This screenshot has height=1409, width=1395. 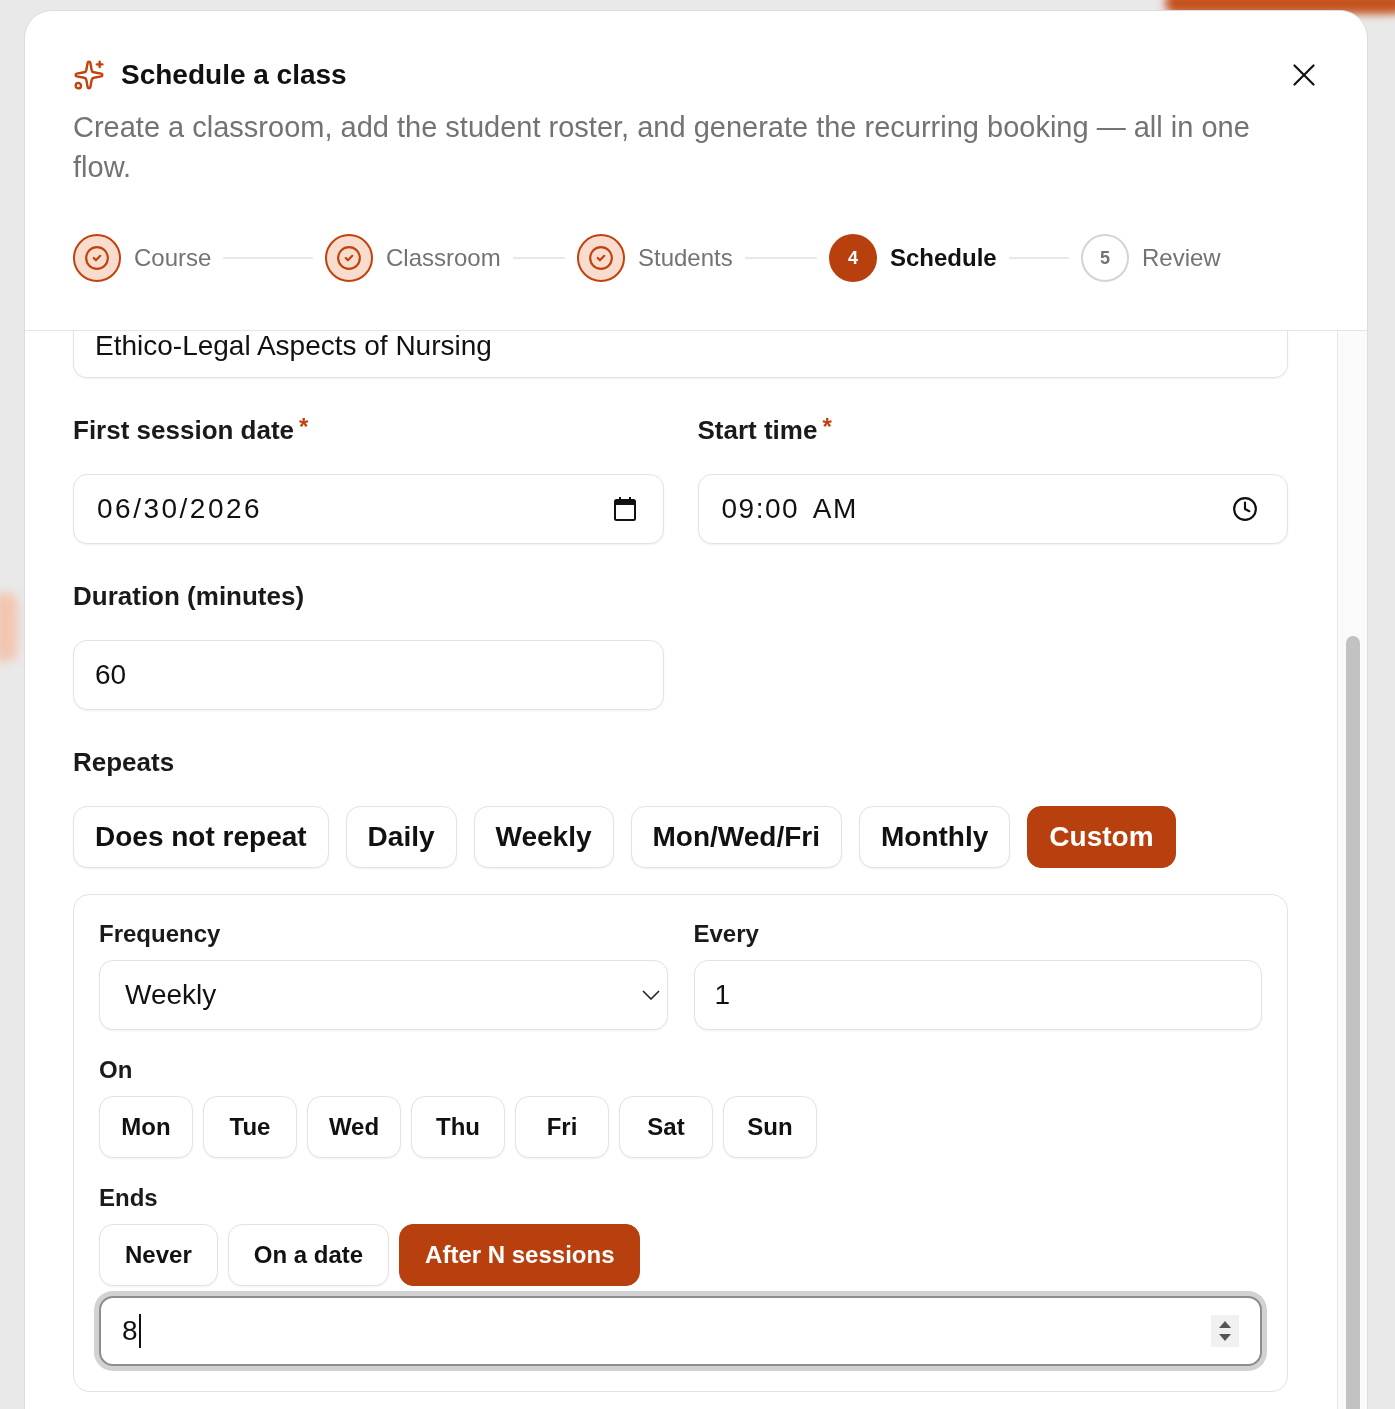 What do you see at coordinates (368, 509) in the screenshot?
I see `date-field: 06/30/2026` at bounding box center [368, 509].